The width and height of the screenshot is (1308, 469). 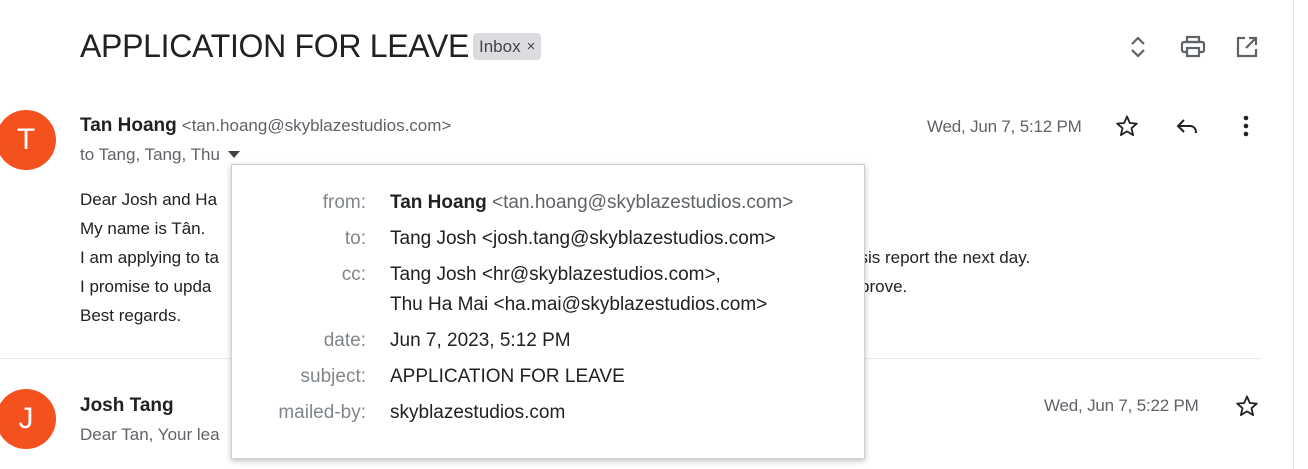 What do you see at coordinates (478, 412) in the screenshot?
I see `details-value: skyblazestudios.com` at bounding box center [478, 412].